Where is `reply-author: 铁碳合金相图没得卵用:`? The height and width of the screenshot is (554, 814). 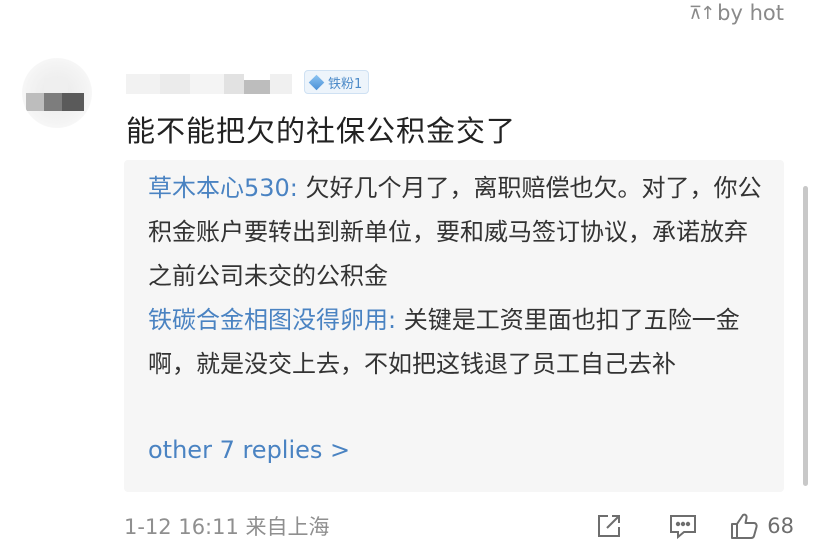 reply-author: 铁碳合金相图没得卵用: is located at coordinates (272, 320).